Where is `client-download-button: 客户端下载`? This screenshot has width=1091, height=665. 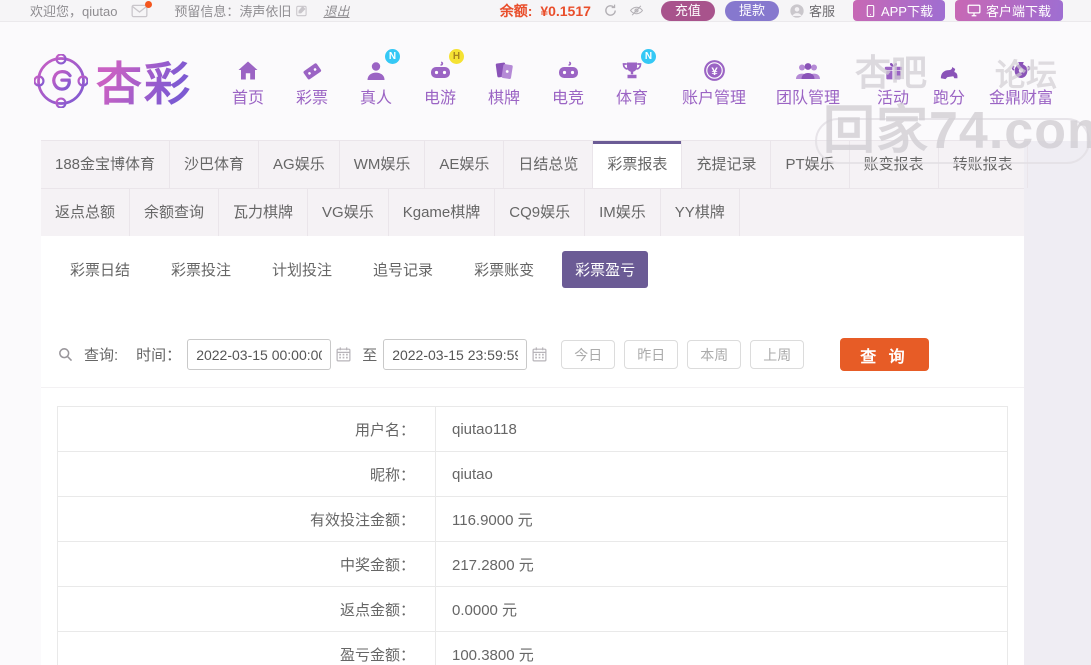
client-download-button: 客户端下载 is located at coordinates (1008, 10).